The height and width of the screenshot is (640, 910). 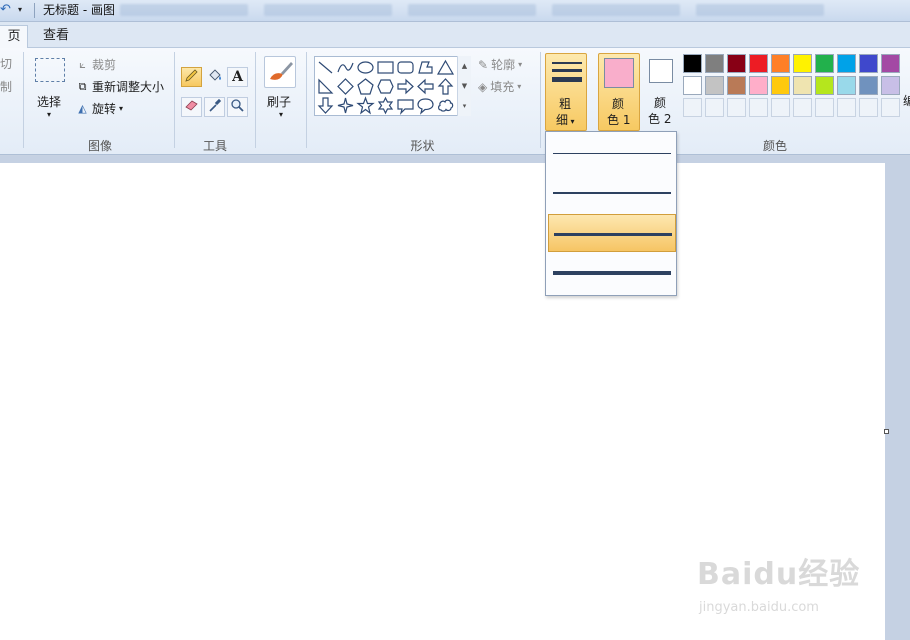 What do you see at coordinates (619, 120) in the screenshot?
I see `color-1-label-line2: 色 1` at bounding box center [619, 120].